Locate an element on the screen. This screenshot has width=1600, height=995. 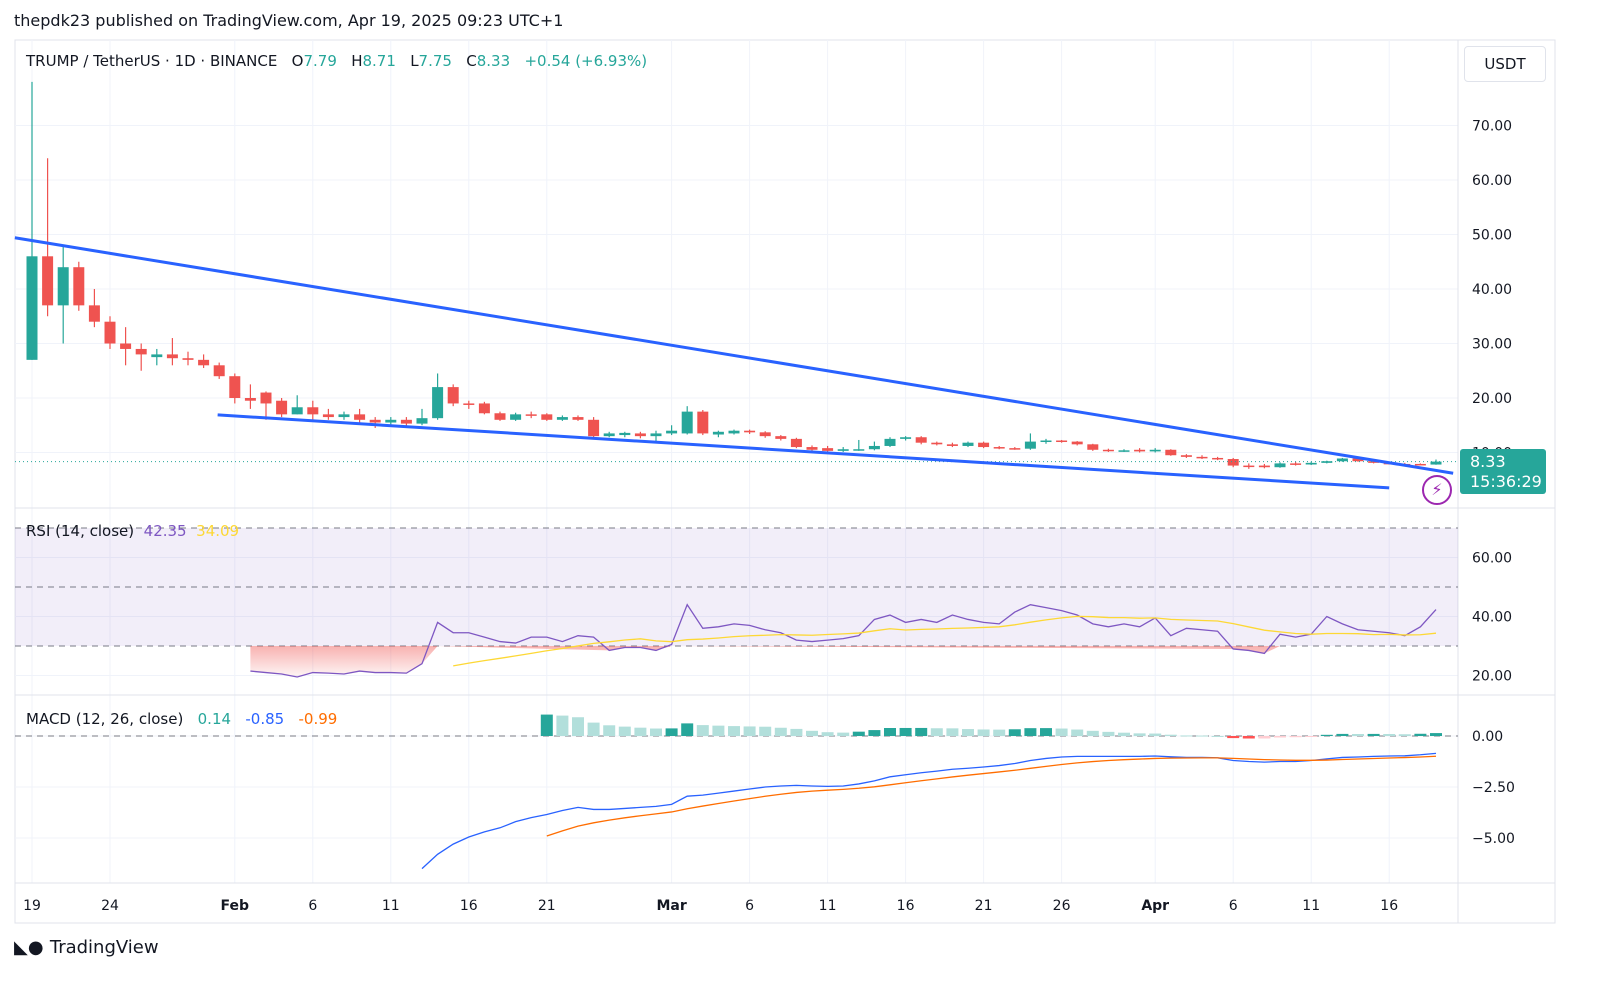
macd-value: -0.85 is located at coordinates (265, 719).